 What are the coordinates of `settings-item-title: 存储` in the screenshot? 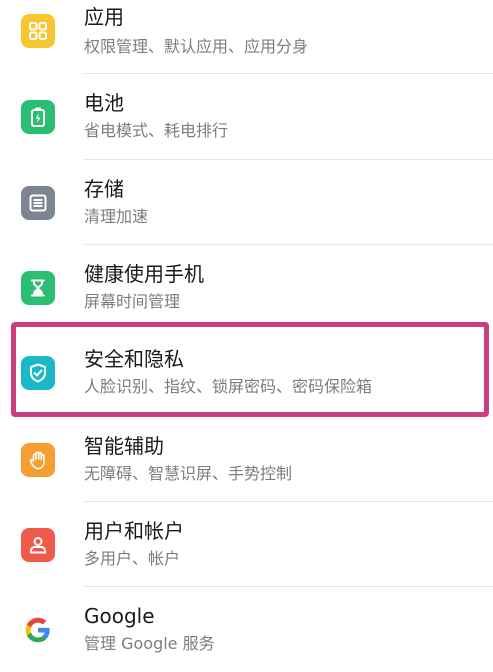 It's located at (104, 189).